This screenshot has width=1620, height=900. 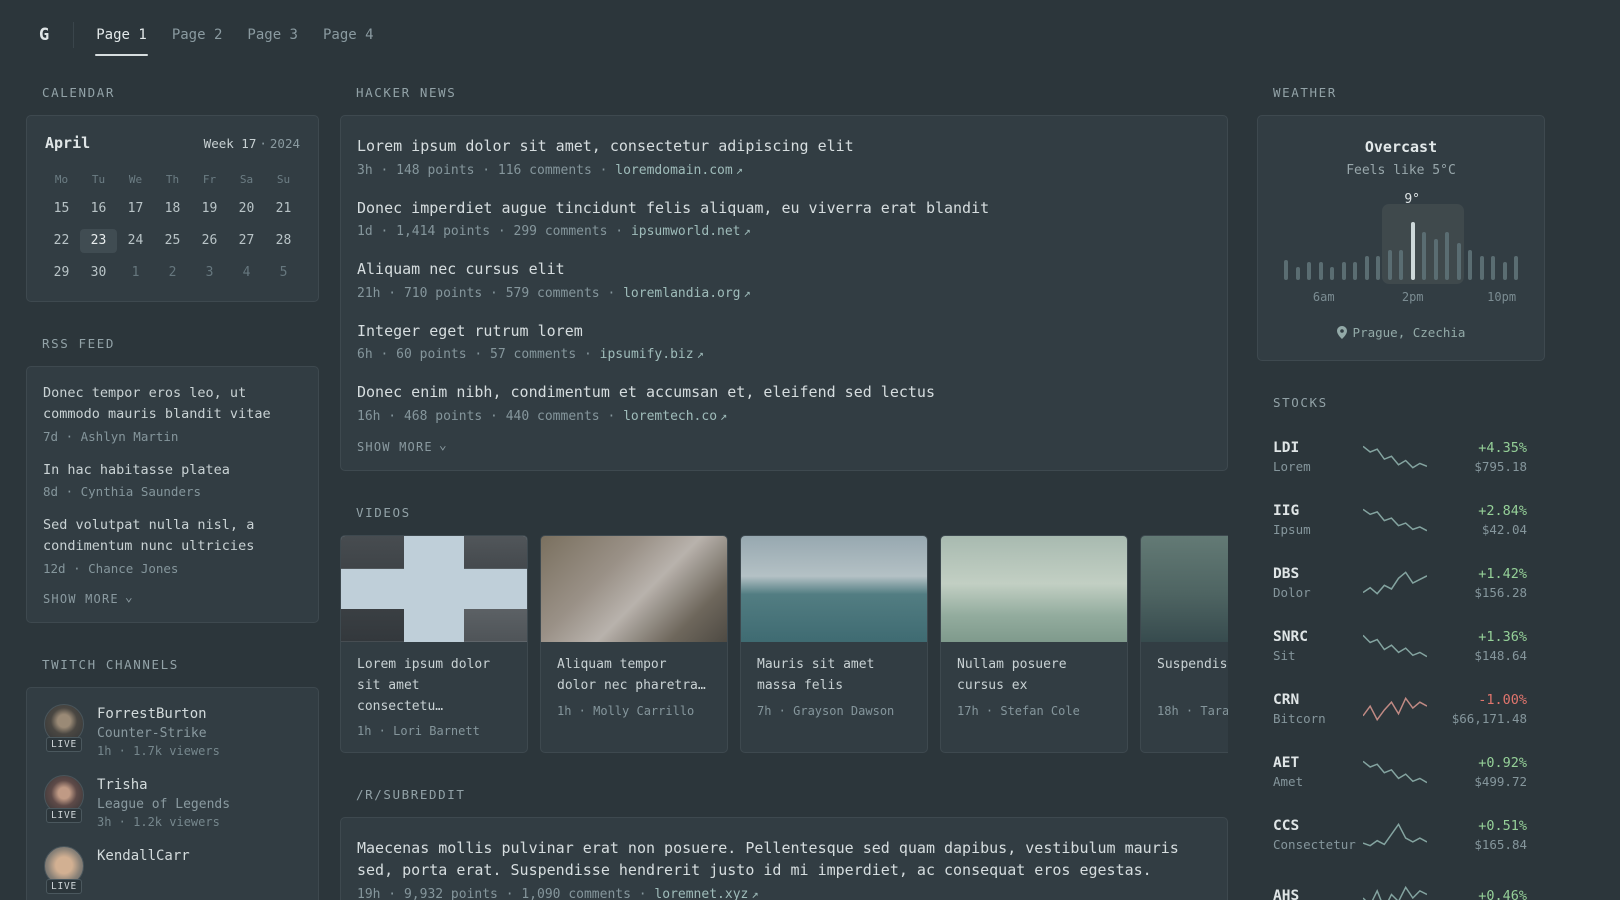 What do you see at coordinates (172, 208) in the screenshot?
I see `calendar-day: 18` at bounding box center [172, 208].